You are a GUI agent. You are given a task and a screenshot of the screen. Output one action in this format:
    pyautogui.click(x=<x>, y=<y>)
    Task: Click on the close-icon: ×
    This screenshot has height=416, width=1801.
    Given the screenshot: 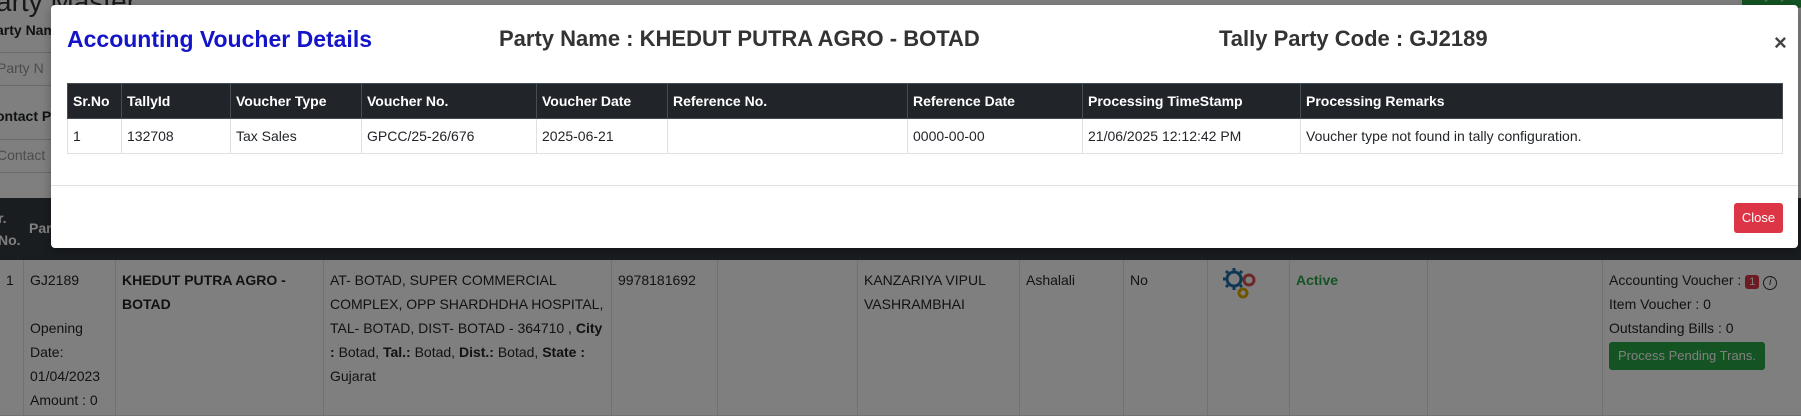 What is the action you would take?
    pyautogui.click(x=1780, y=43)
    